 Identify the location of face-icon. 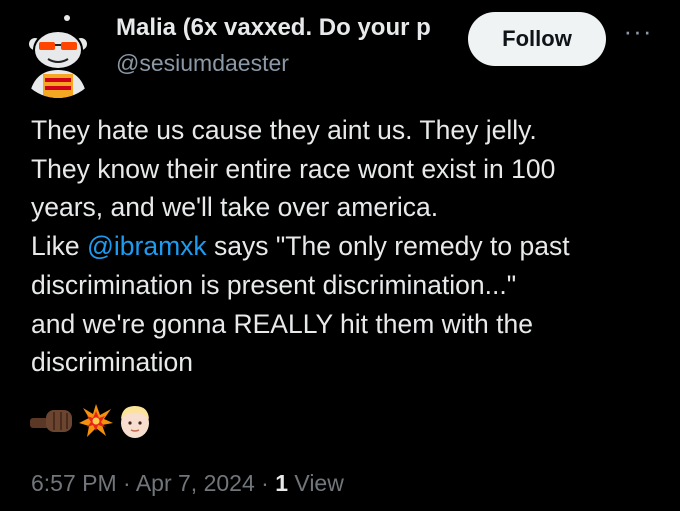
(135, 422).